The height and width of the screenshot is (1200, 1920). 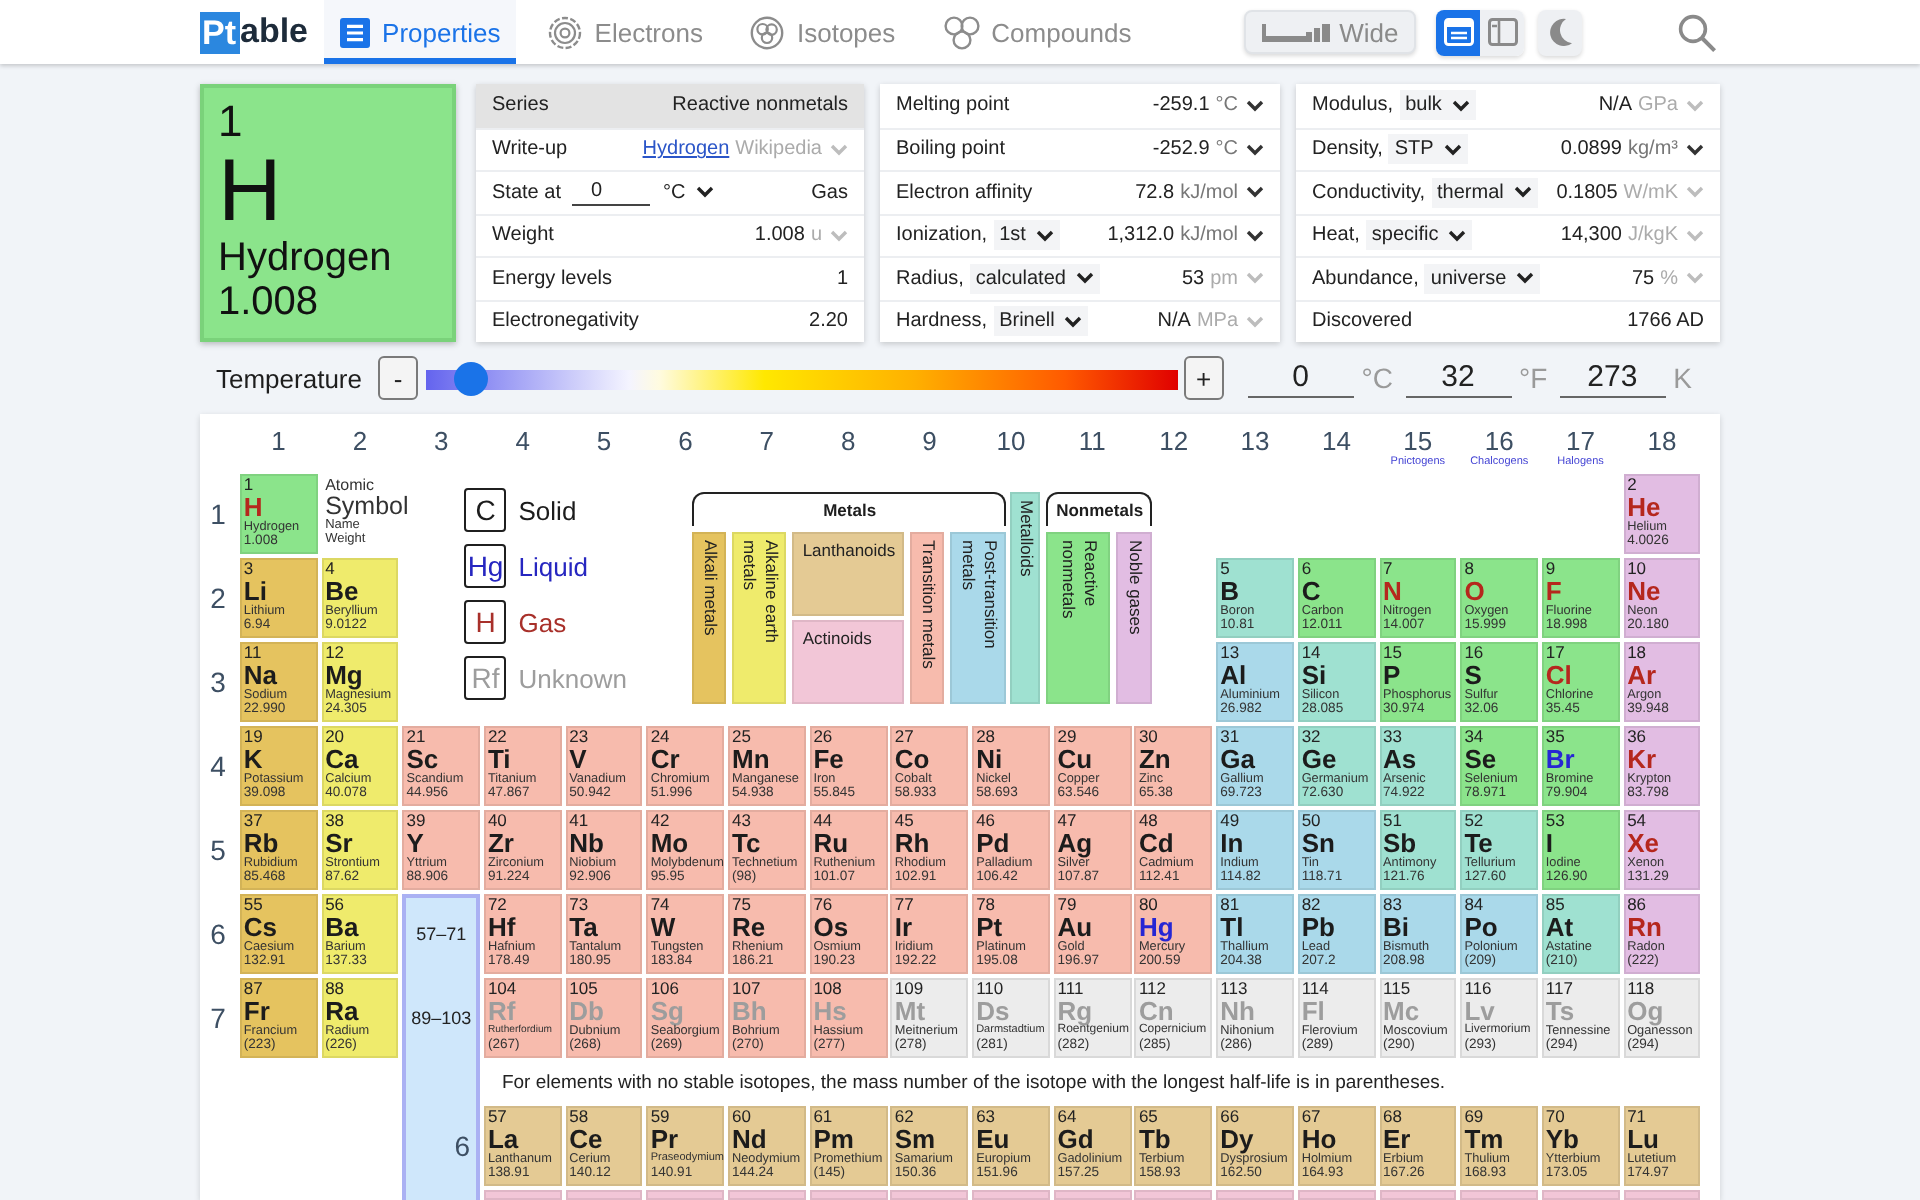 What do you see at coordinates (1026, 235) in the screenshot?
I see `option-select: 1st` at bounding box center [1026, 235].